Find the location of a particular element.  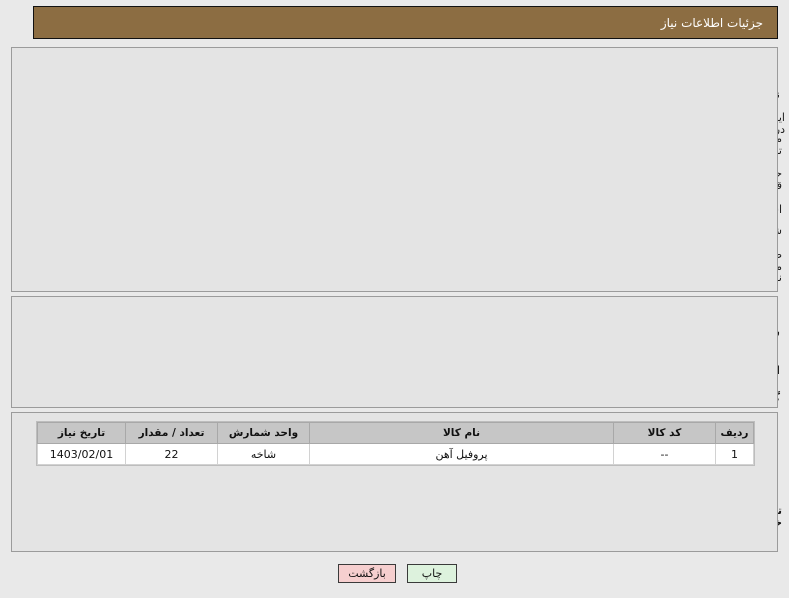

col-code: کد کالا is located at coordinates (664, 433).